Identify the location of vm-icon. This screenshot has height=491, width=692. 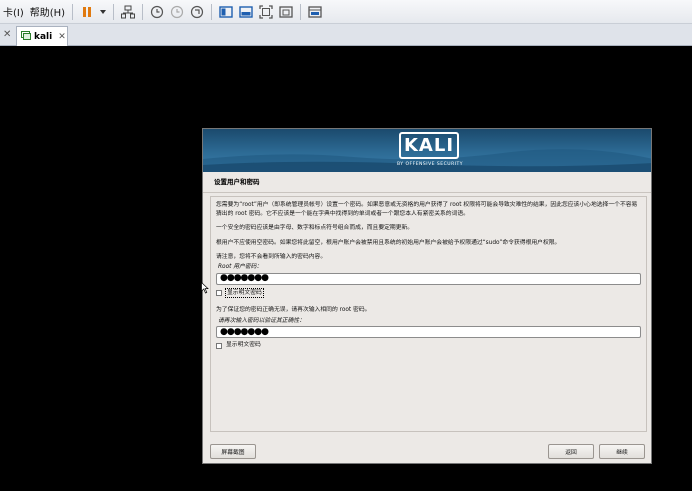
(26, 36).